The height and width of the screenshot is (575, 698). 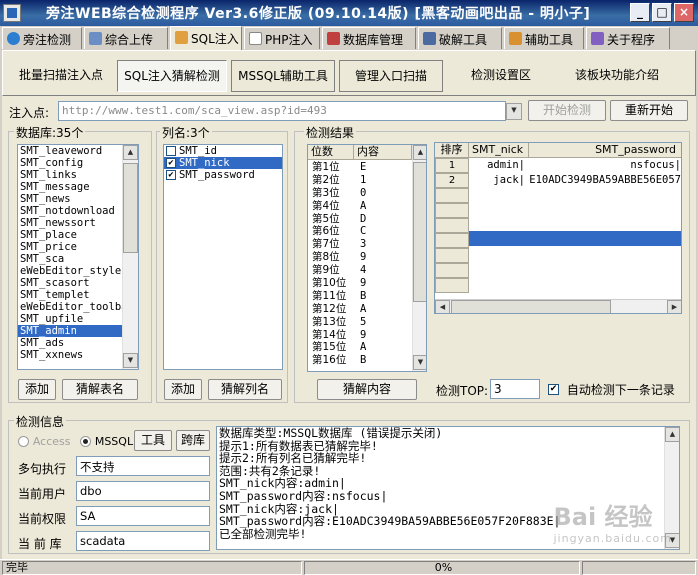 I want to click on access-radio-circle, so click(x=23, y=441).